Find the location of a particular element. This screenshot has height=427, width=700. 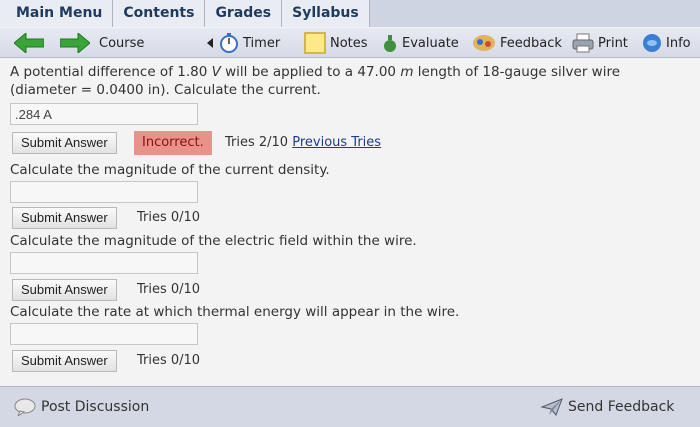

timer-label: Timer is located at coordinates (262, 43).